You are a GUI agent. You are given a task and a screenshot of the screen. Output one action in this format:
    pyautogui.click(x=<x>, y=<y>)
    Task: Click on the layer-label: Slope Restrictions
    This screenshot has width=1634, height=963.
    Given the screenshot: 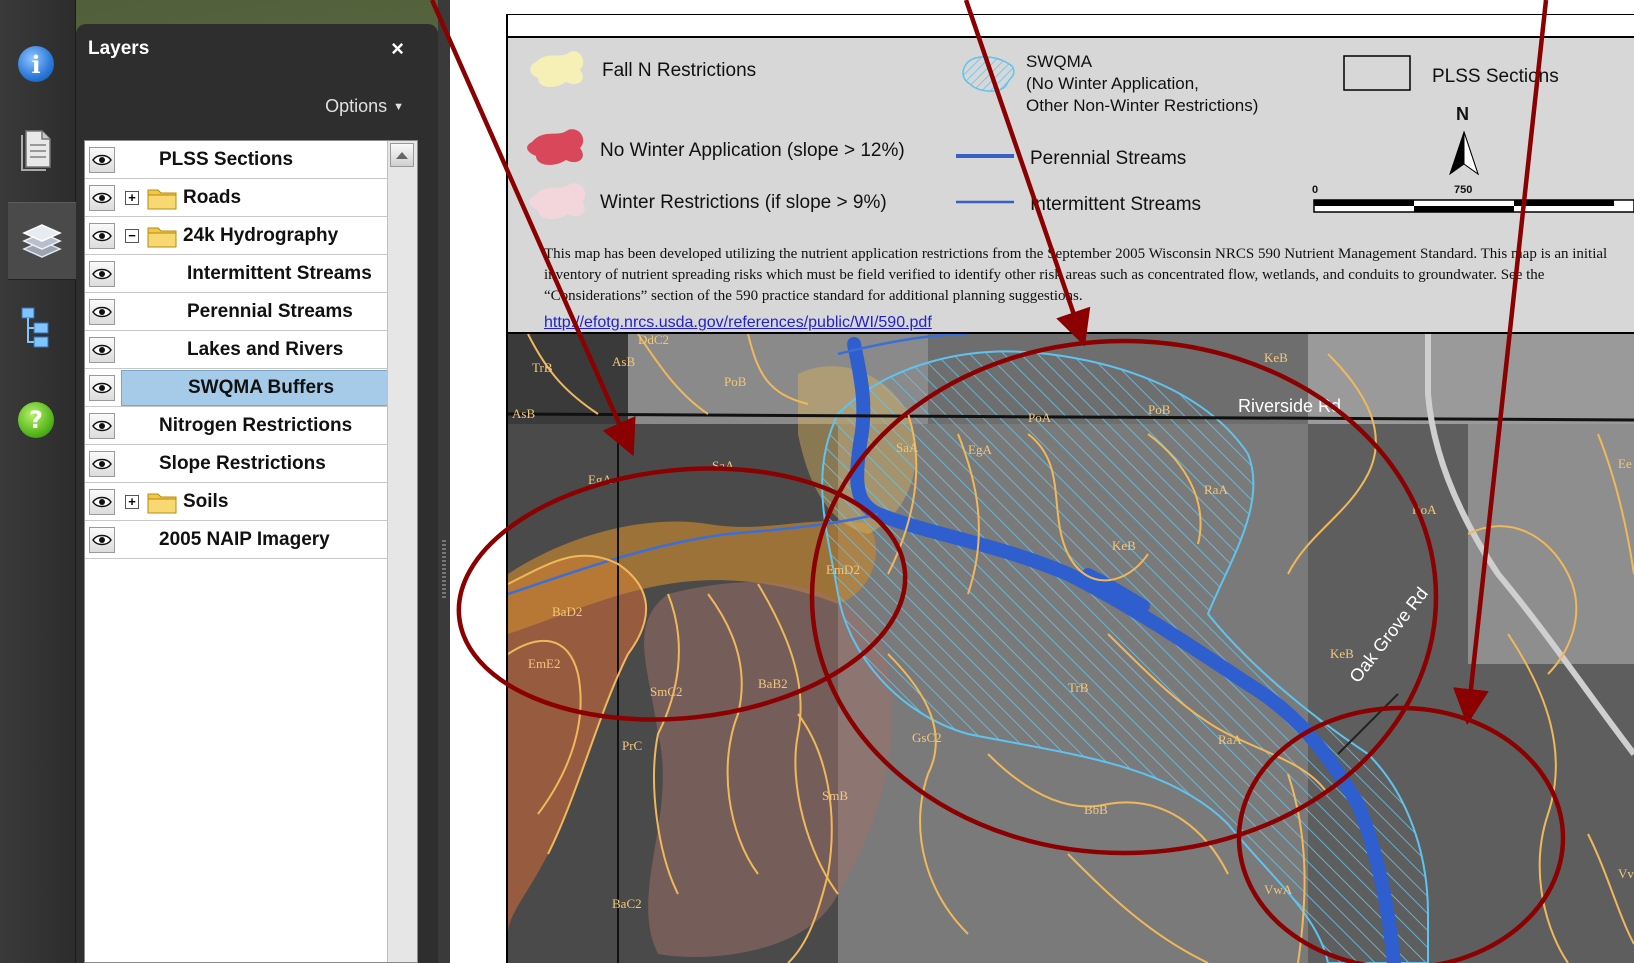 What is the action you would take?
    pyautogui.click(x=242, y=463)
    